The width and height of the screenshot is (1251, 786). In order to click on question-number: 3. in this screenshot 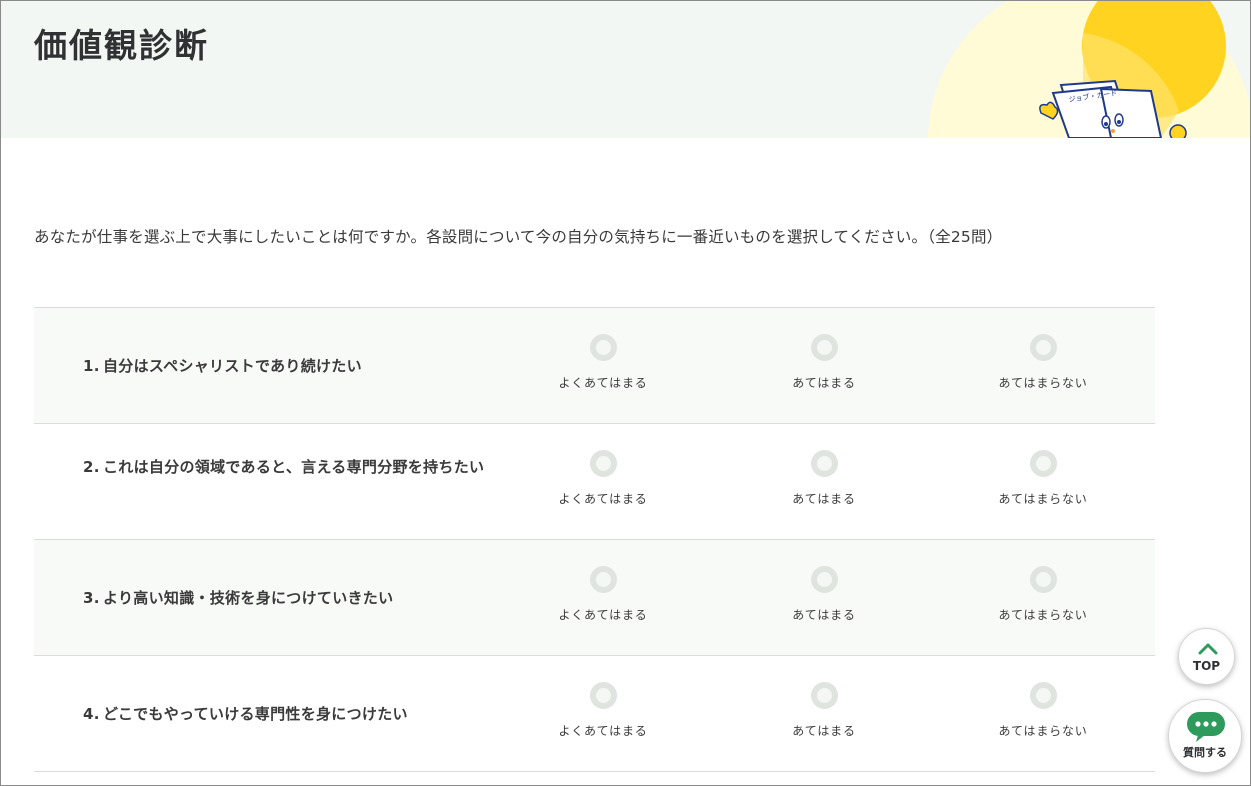, I will do `click(91, 598)`.